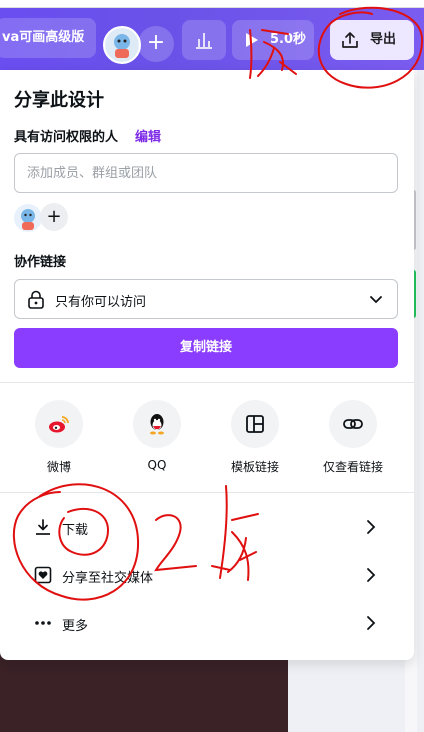 The width and height of the screenshot is (424, 732). I want to click on upload-icon, so click(350, 40).